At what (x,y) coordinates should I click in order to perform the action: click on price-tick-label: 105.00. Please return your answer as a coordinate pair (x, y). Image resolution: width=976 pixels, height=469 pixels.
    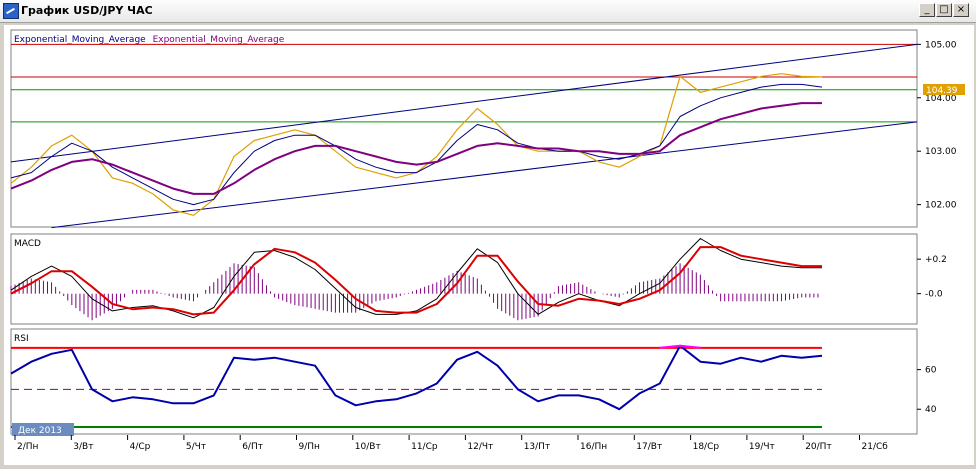
    Looking at the image, I should click on (941, 45).